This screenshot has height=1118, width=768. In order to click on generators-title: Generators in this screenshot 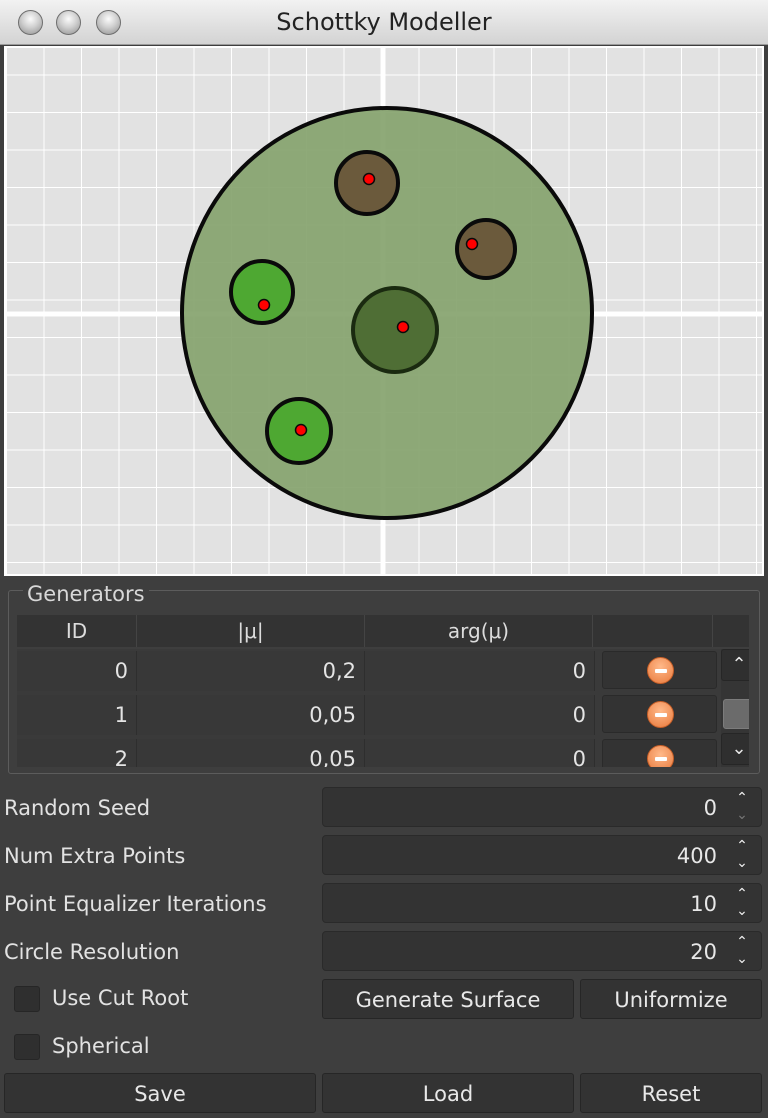, I will do `click(86, 594)`.